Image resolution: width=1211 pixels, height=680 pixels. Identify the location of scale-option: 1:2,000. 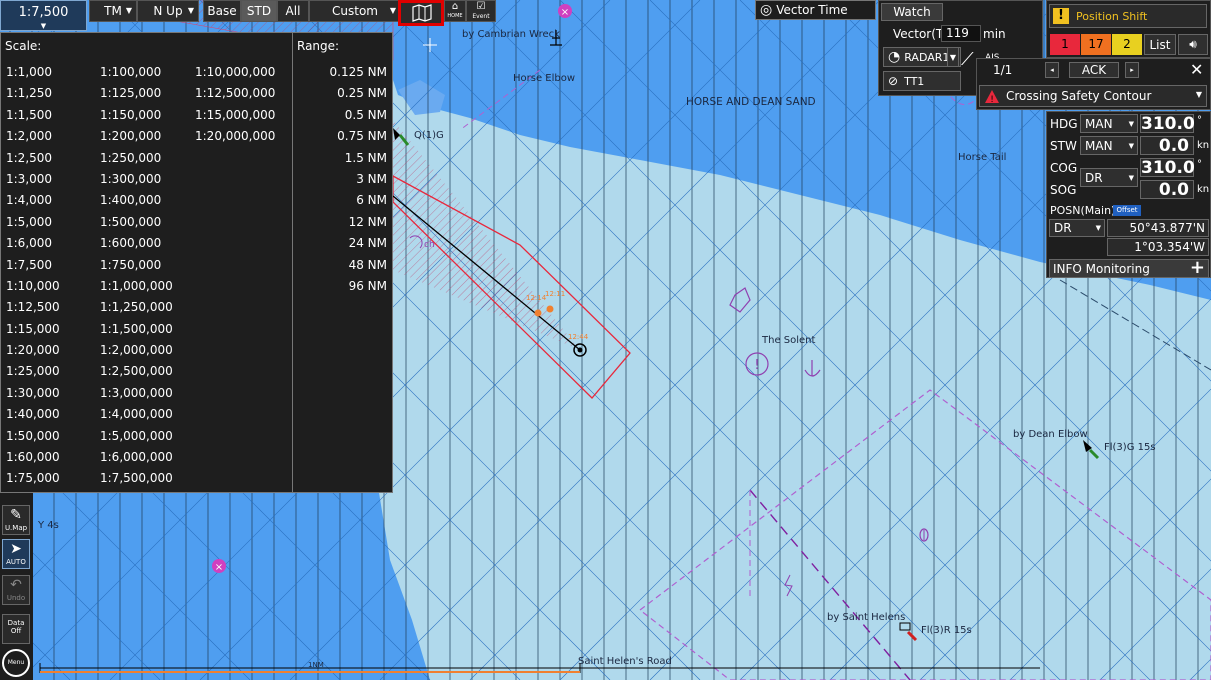
(51, 136).